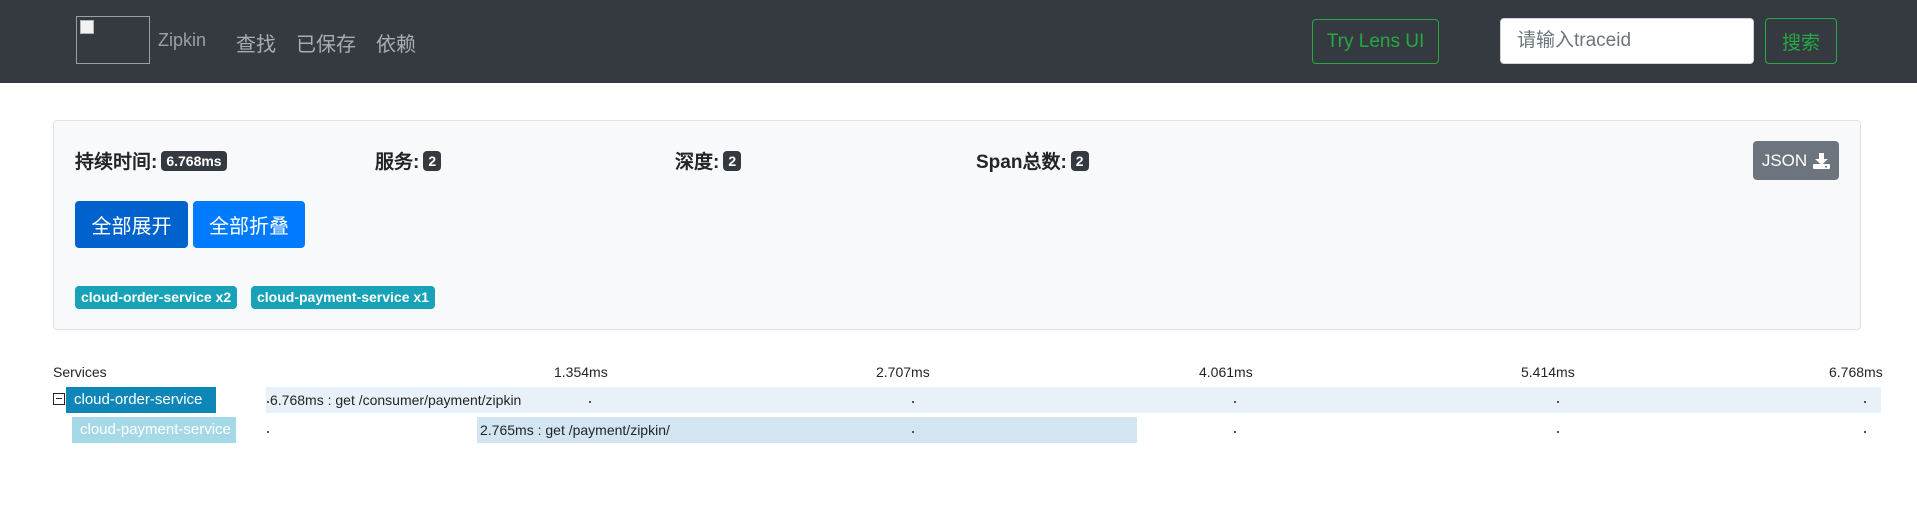  I want to click on span-label: 6.768ms : get /consumer/payment/zipkin, so click(396, 400).